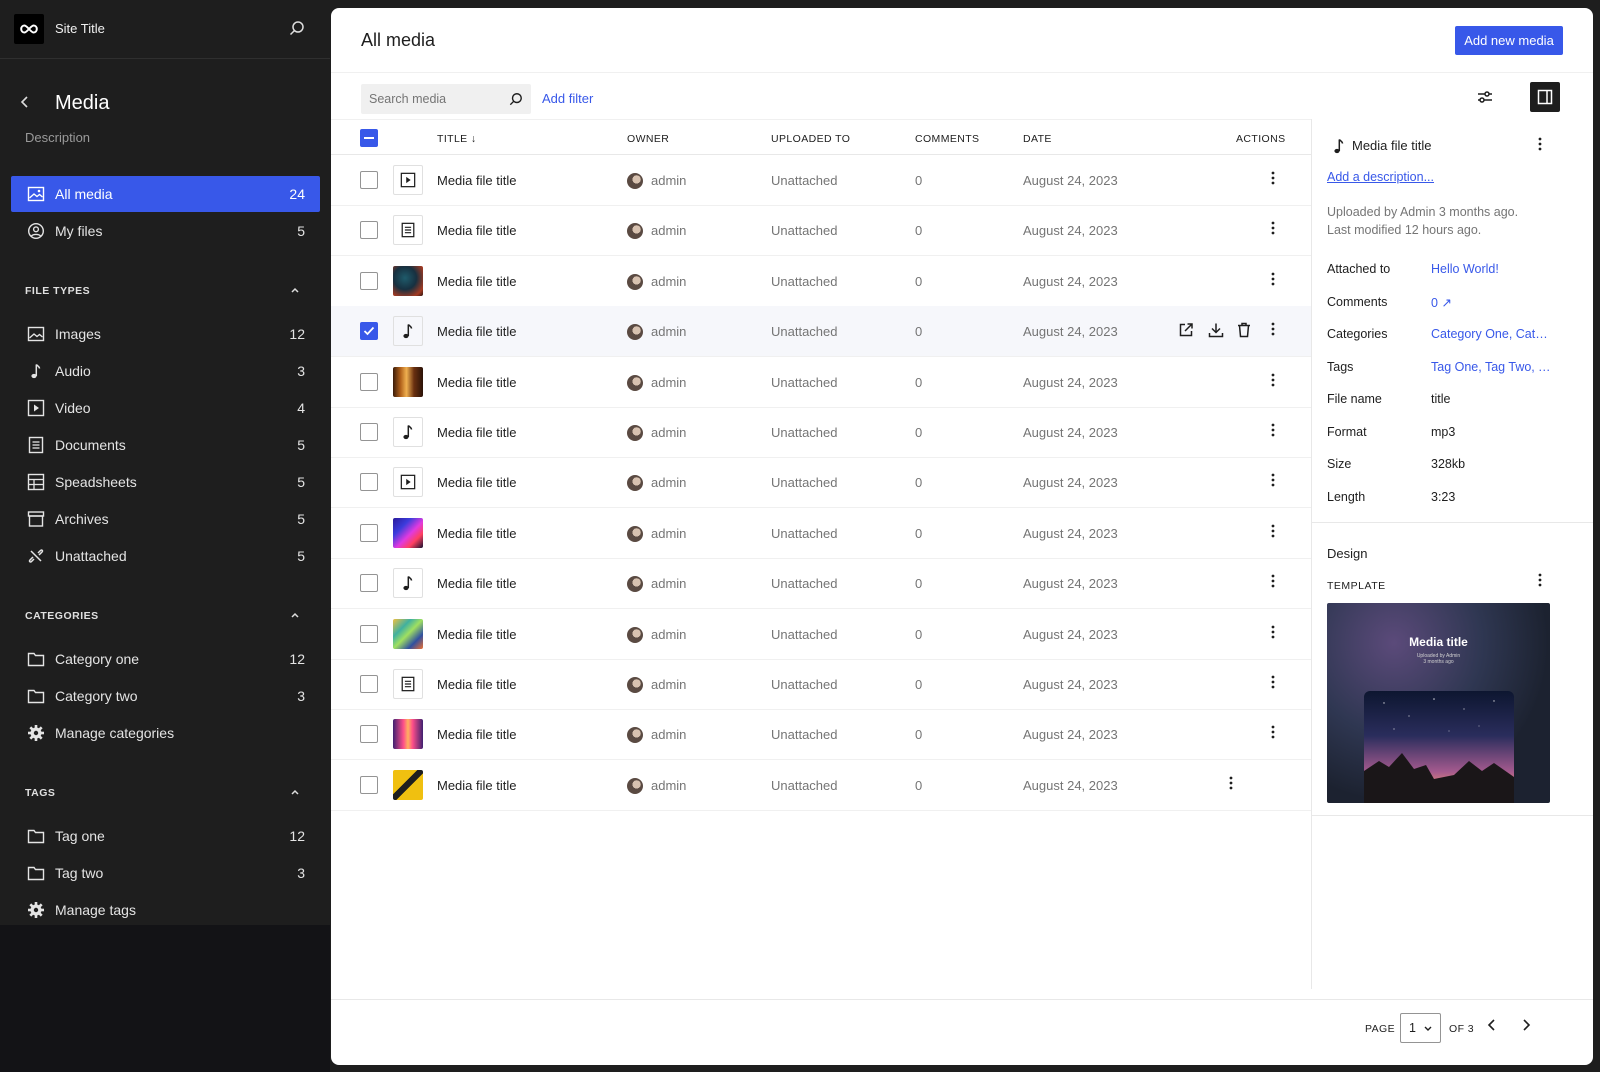 This screenshot has width=1600, height=1072. What do you see at coordinates (29, 29) in the screenshot?
I see `site-logo` at bounding box center [29, 29].